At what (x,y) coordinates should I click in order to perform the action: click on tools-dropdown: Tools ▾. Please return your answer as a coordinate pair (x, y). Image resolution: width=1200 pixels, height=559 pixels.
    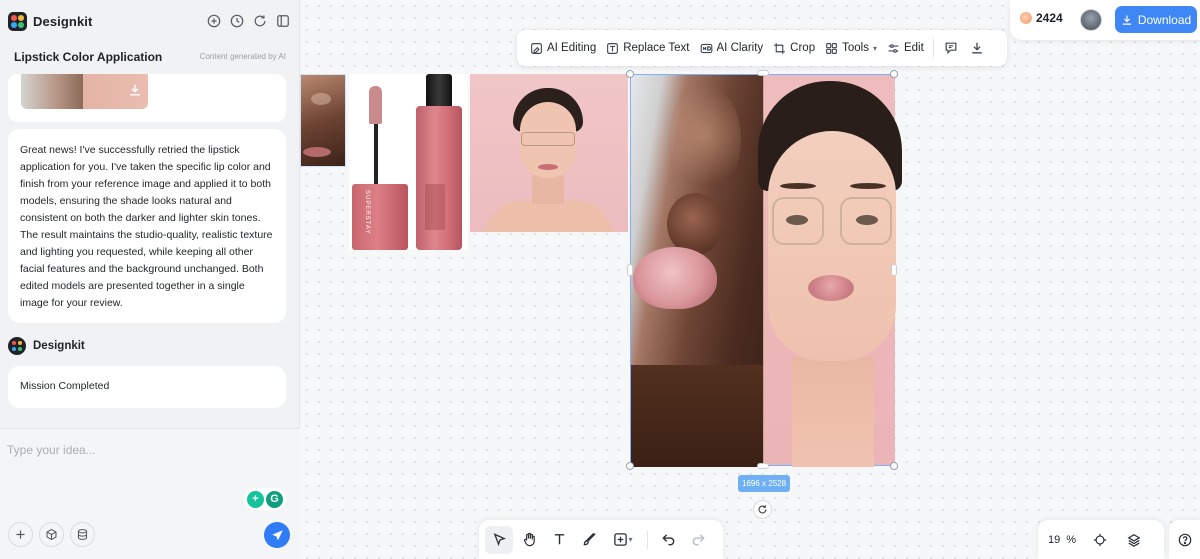
    Looking at the image, I should click on (851, 48).